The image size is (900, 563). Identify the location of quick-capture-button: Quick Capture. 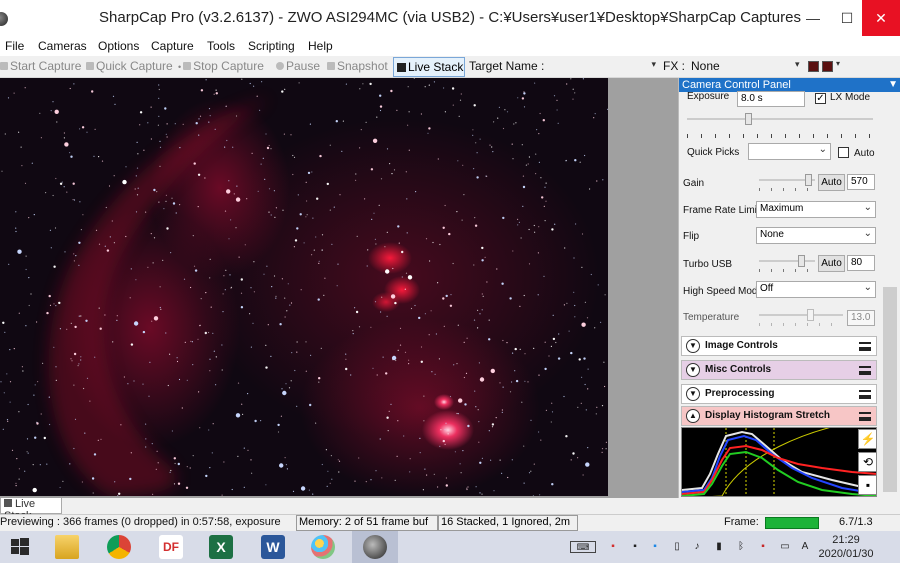
(129, 66).